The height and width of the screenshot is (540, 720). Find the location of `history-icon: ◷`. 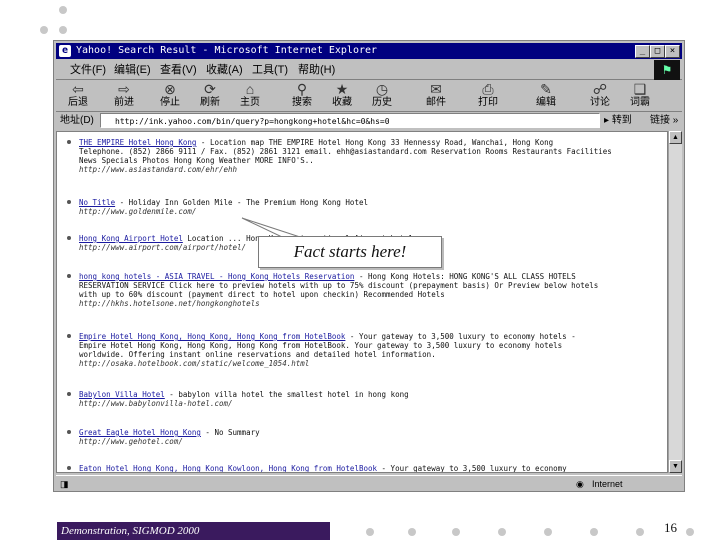

history-icon: ◷ is located at coordinates (382, 89).